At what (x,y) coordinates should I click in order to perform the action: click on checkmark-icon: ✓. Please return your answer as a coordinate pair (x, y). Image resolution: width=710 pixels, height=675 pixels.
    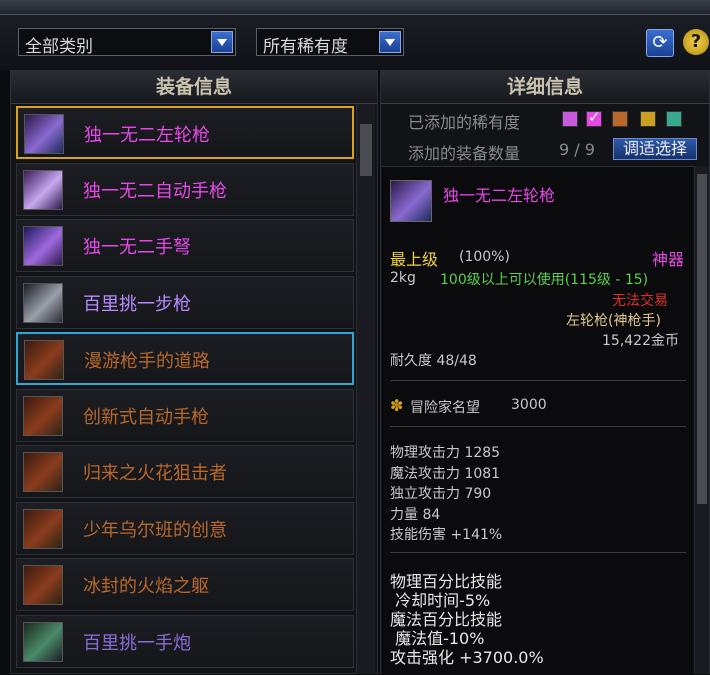
    Looking at the image, I should click on (594, 117).